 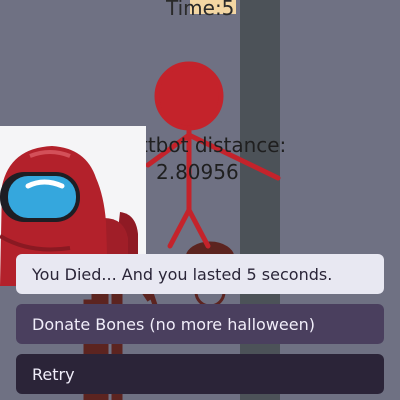 What do you see at coordinates (173, 324) in the screenshot?
I see `donate-bones-label: Donate Bones (no more halloween)` at bounding box center [173, 324].